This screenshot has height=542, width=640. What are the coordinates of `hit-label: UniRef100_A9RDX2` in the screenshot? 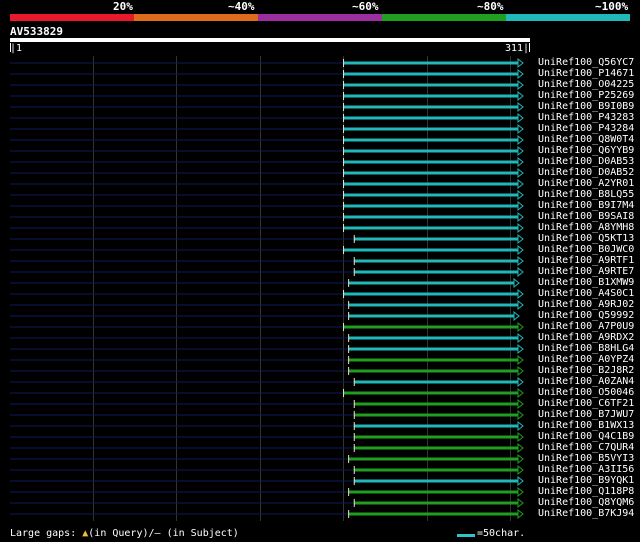 It's located at (586, 337).